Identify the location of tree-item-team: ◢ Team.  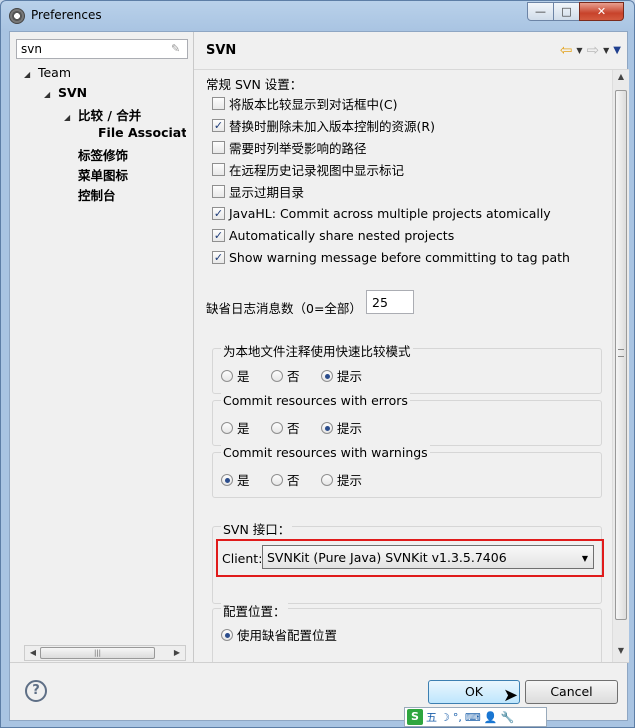
(47, 72).